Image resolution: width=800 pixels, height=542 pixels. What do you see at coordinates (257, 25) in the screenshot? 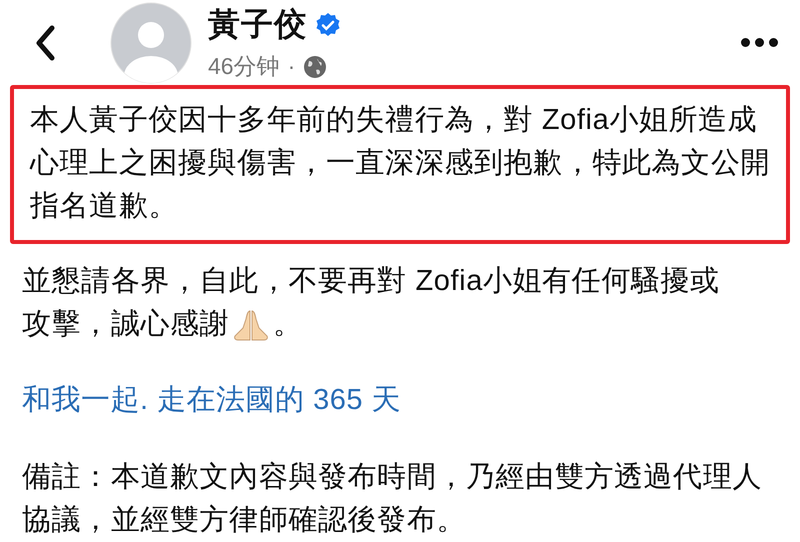
I see `author-name: 黃子佼` at bounding box center [257, 25].